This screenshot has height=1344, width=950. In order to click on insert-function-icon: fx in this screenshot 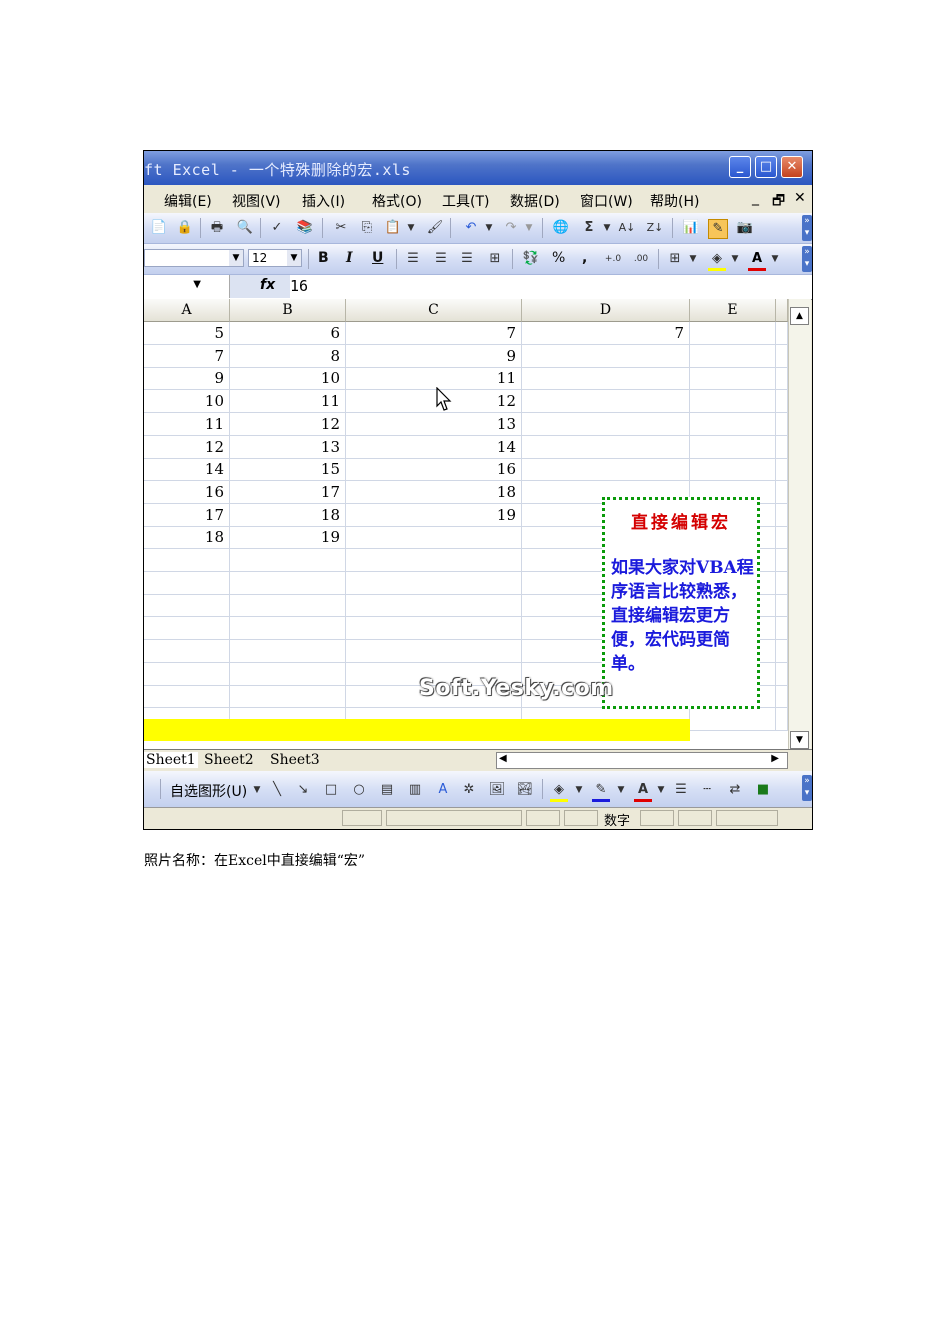, I will do `click(267, 285)`.